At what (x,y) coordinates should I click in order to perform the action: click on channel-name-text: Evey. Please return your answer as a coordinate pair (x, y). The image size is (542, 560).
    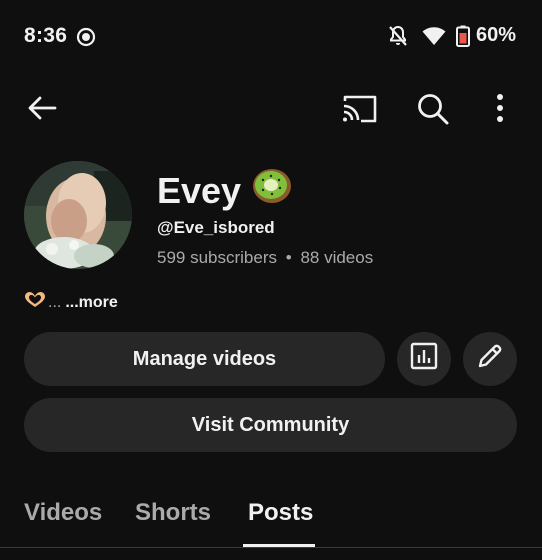
    Looking at the image, I should click on (199, 190).